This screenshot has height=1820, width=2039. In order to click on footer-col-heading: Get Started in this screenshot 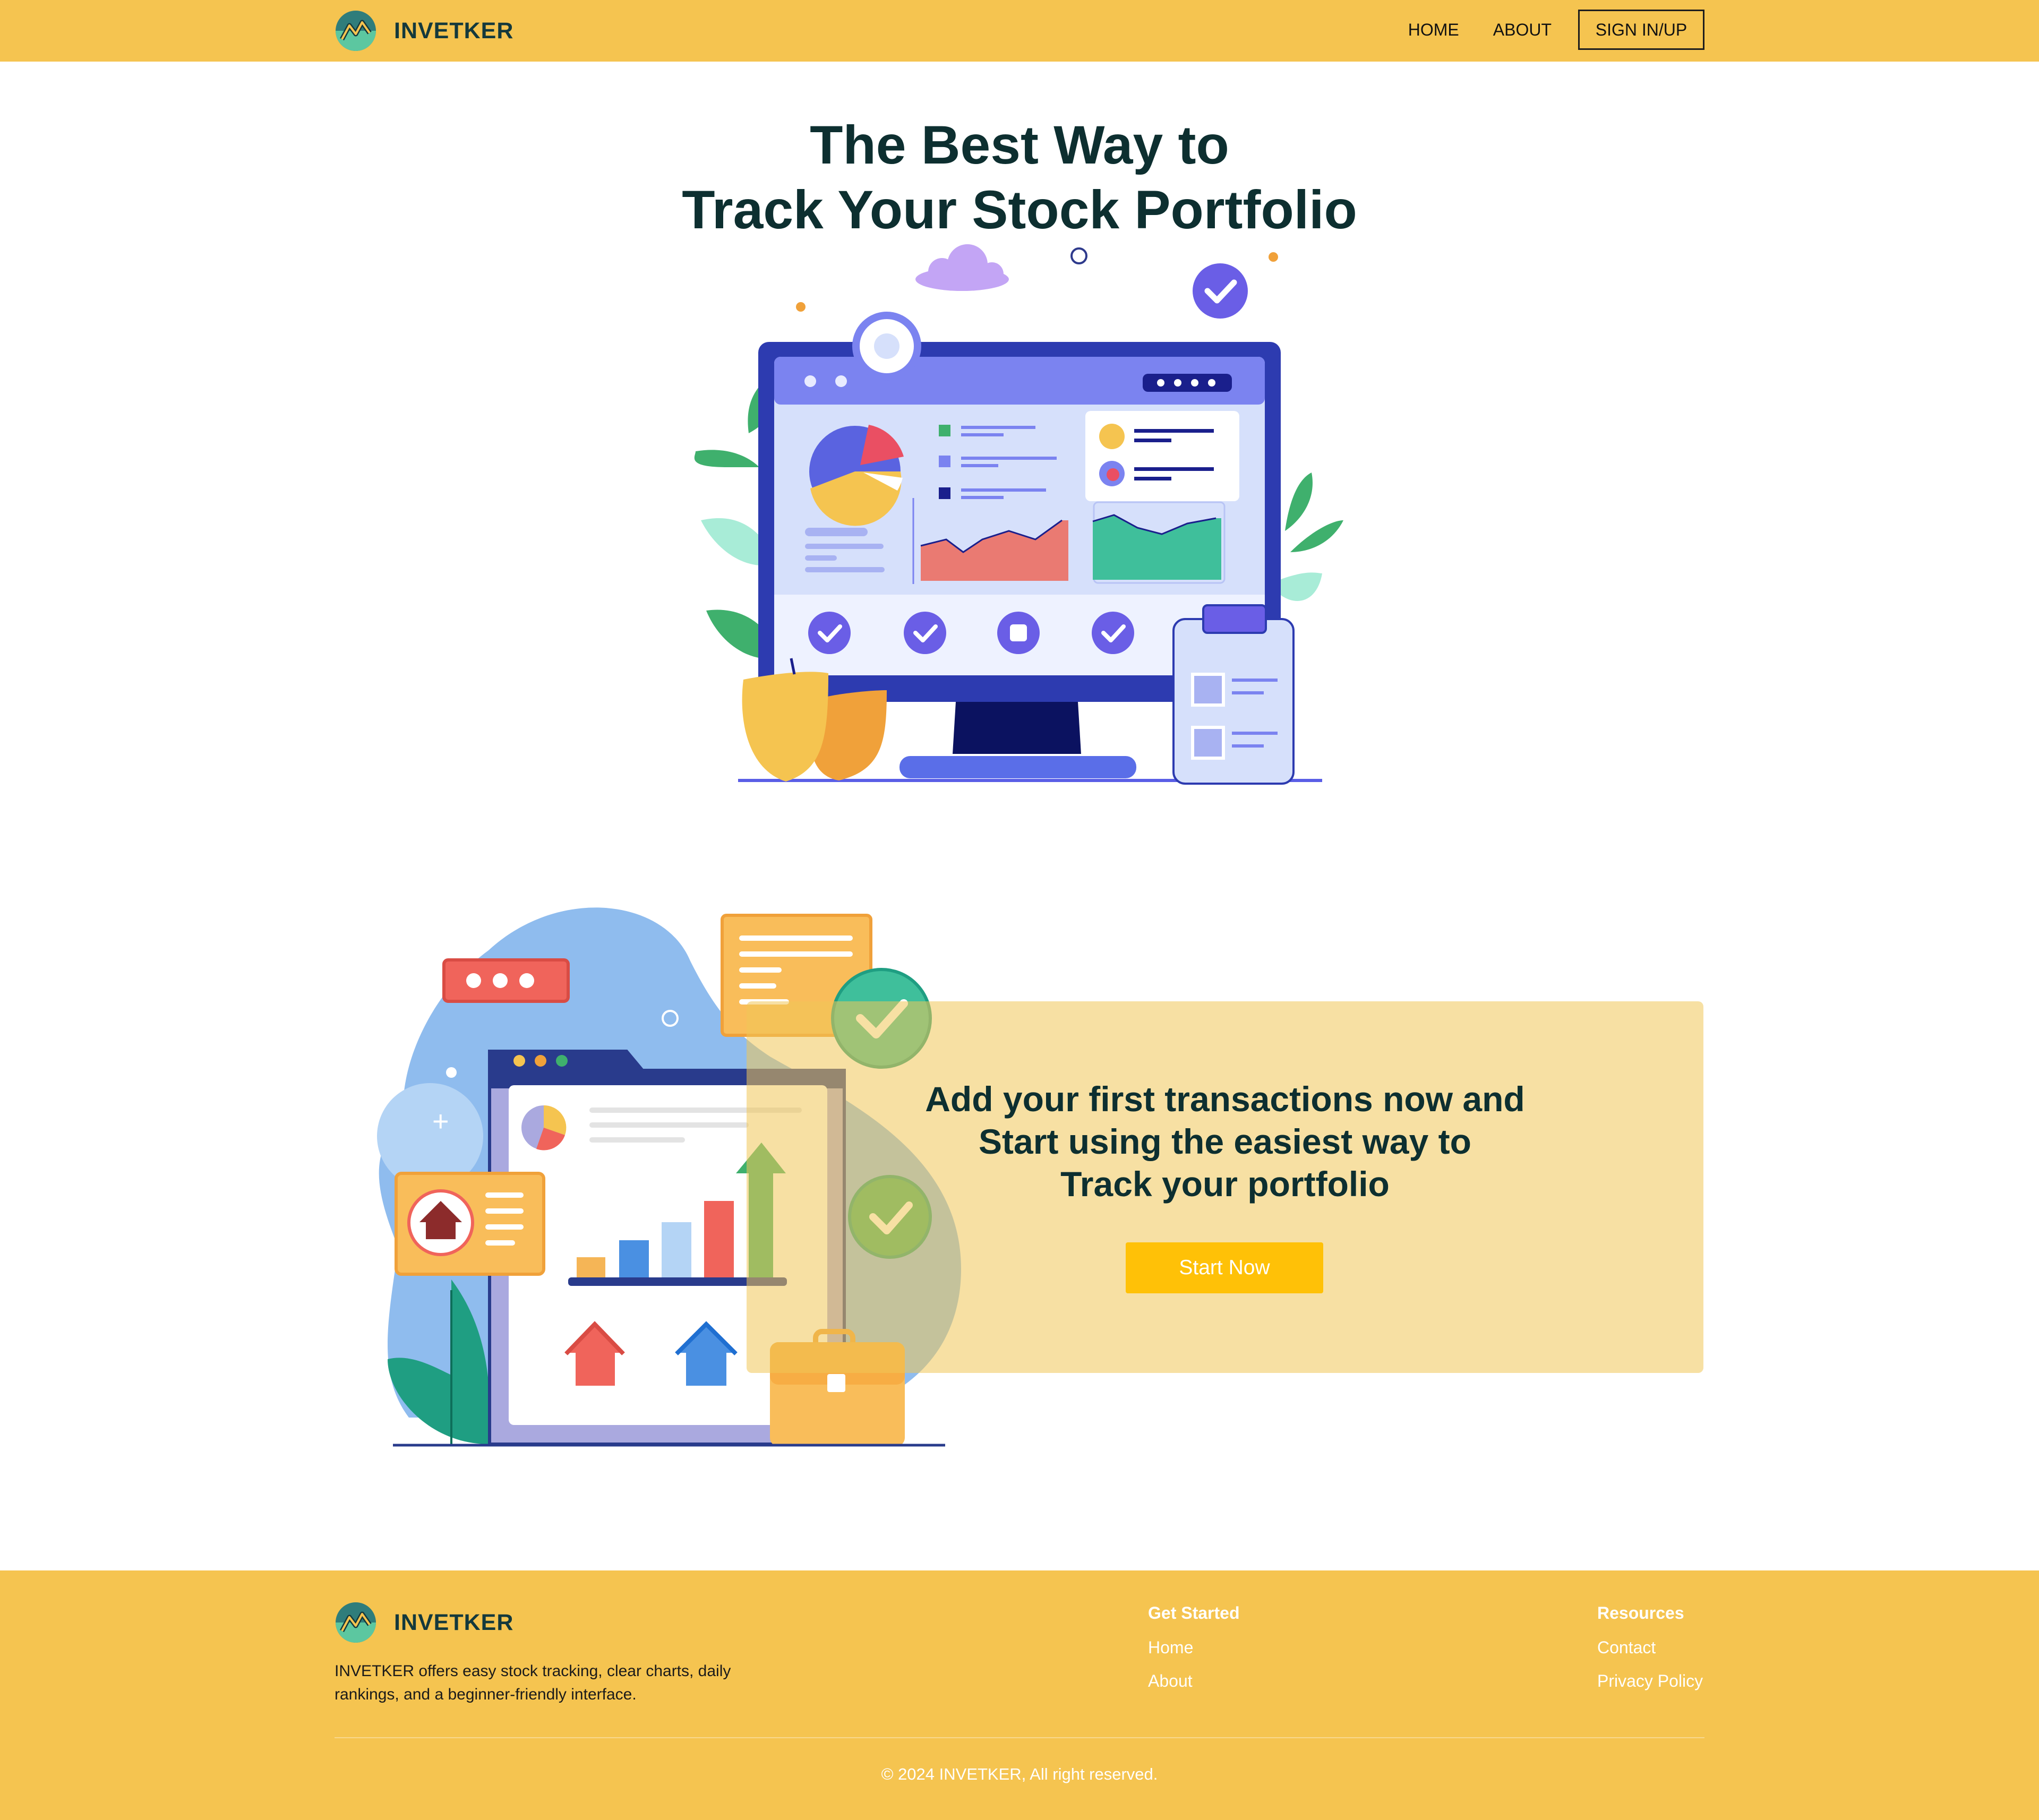, I will do `click(1194, 1612)`.